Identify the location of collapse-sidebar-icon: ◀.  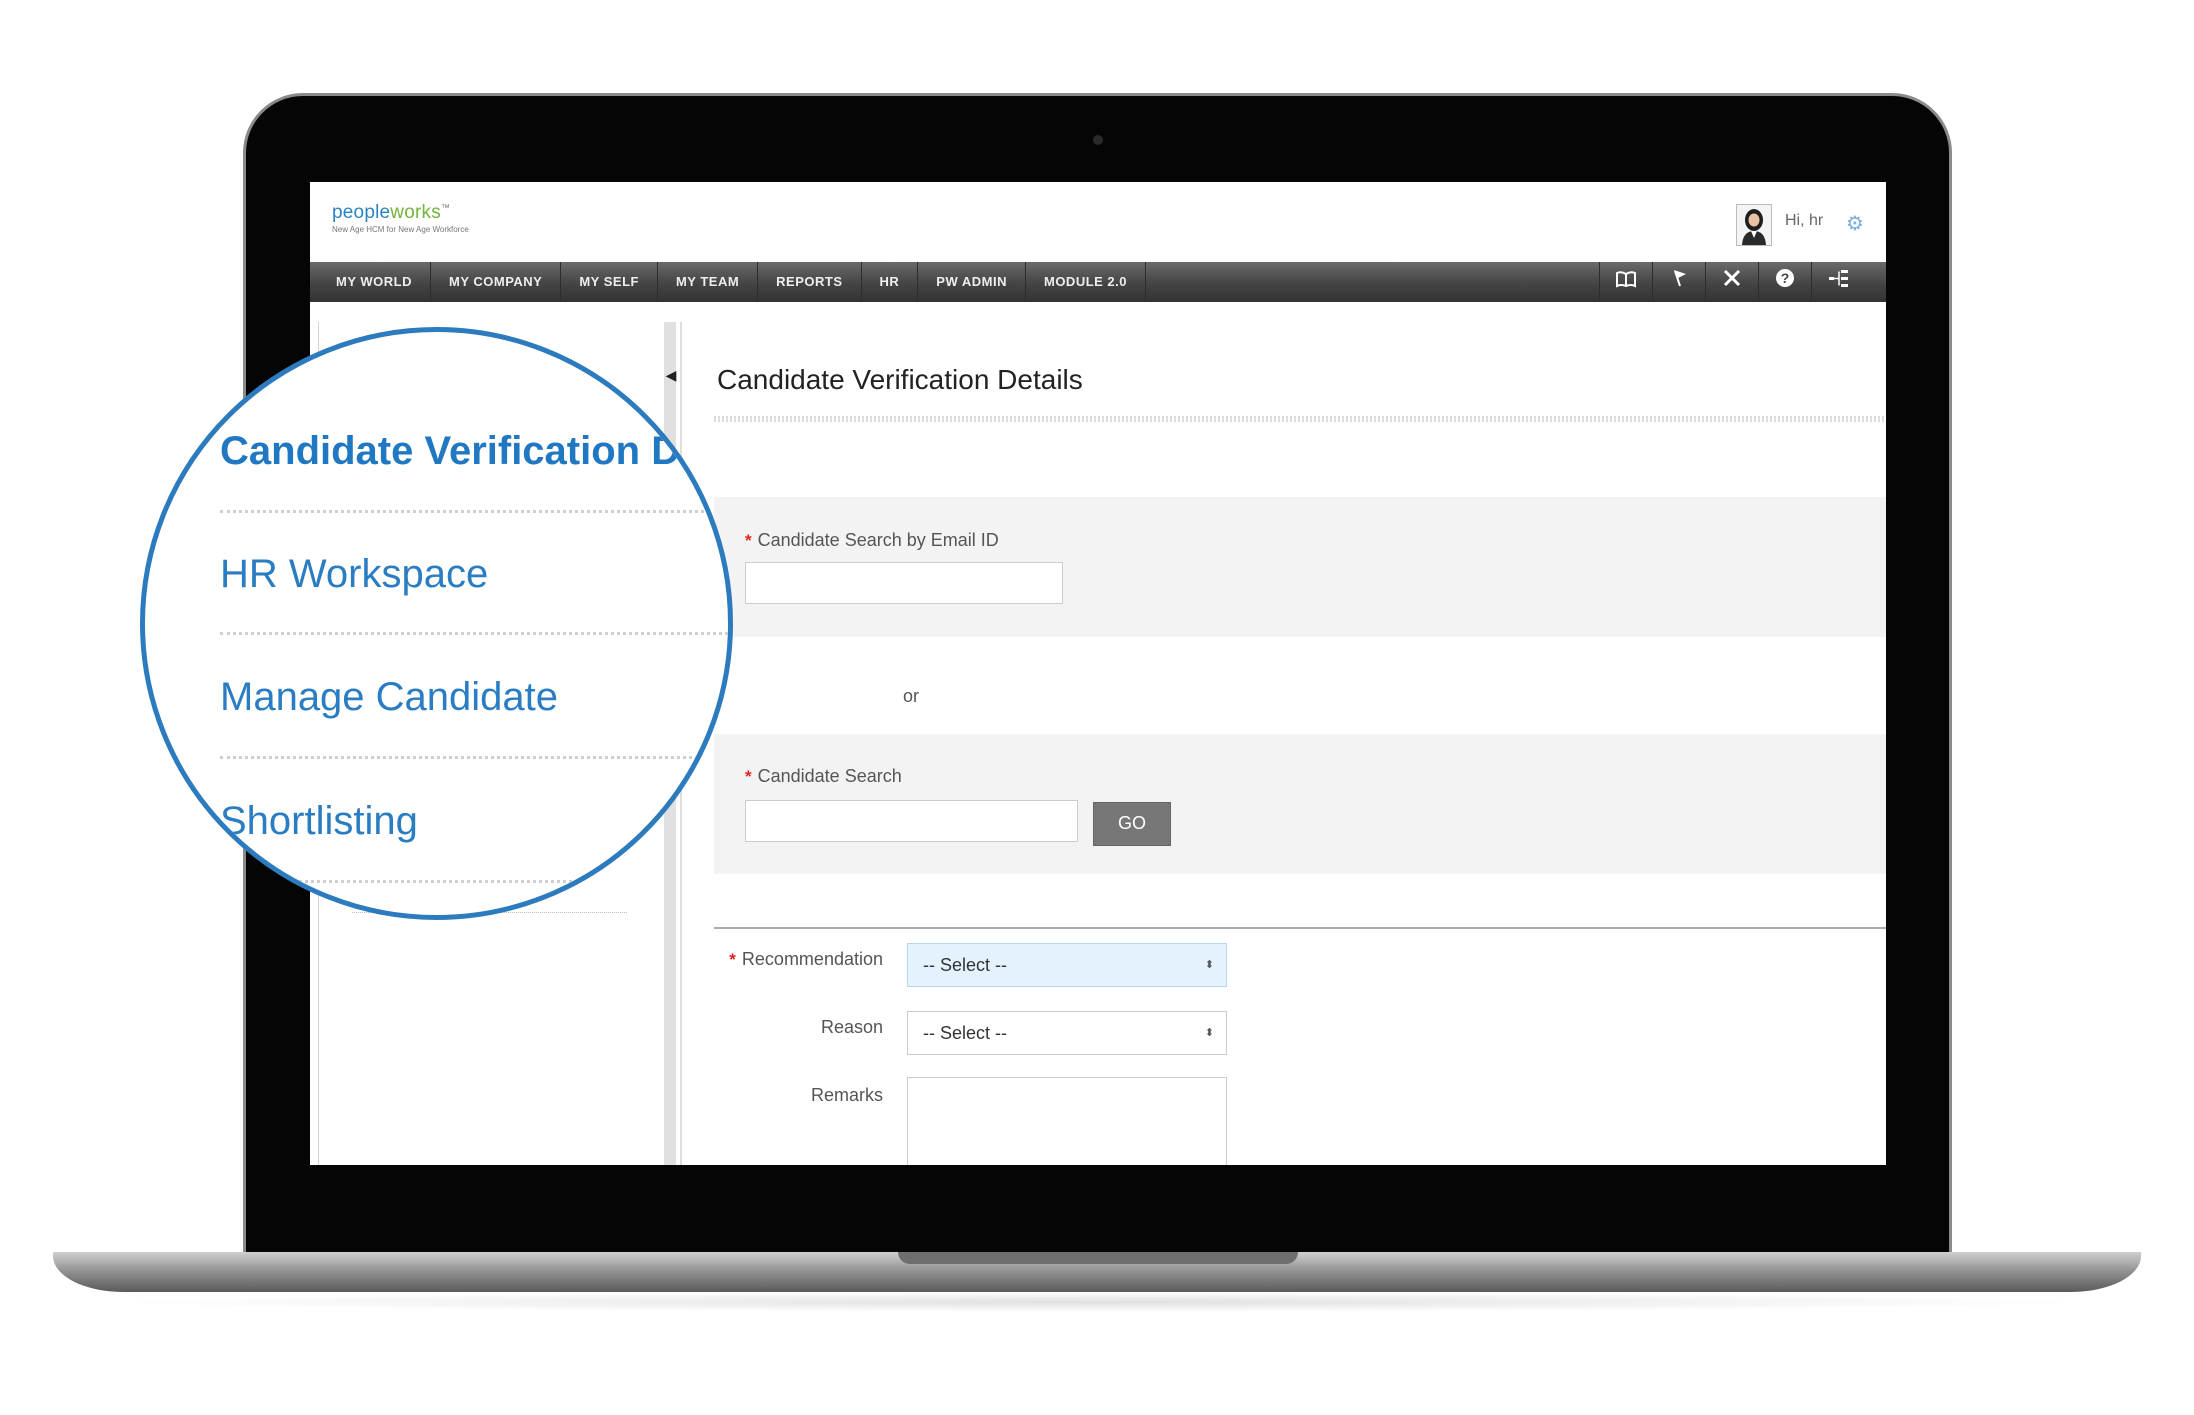
(671, 375).